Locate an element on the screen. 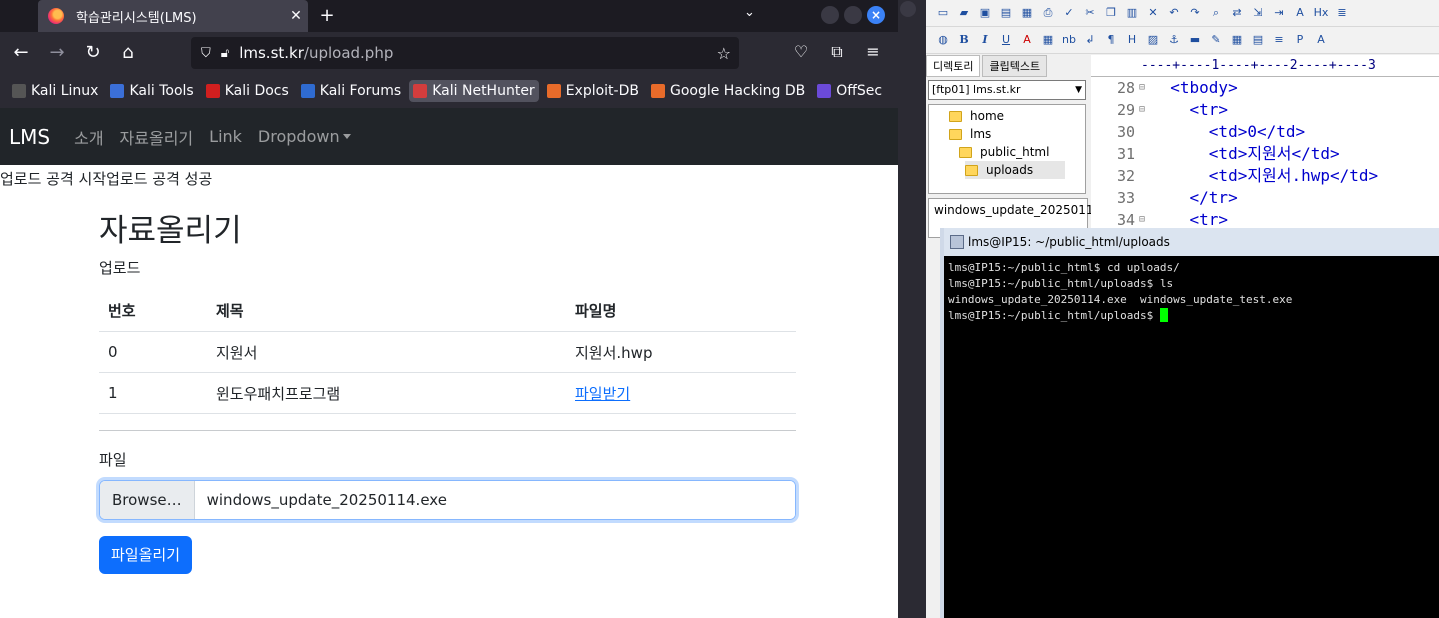 This screenshot has width=1439, height=618. cell-number: 1 is located at coordinates (153, 393).